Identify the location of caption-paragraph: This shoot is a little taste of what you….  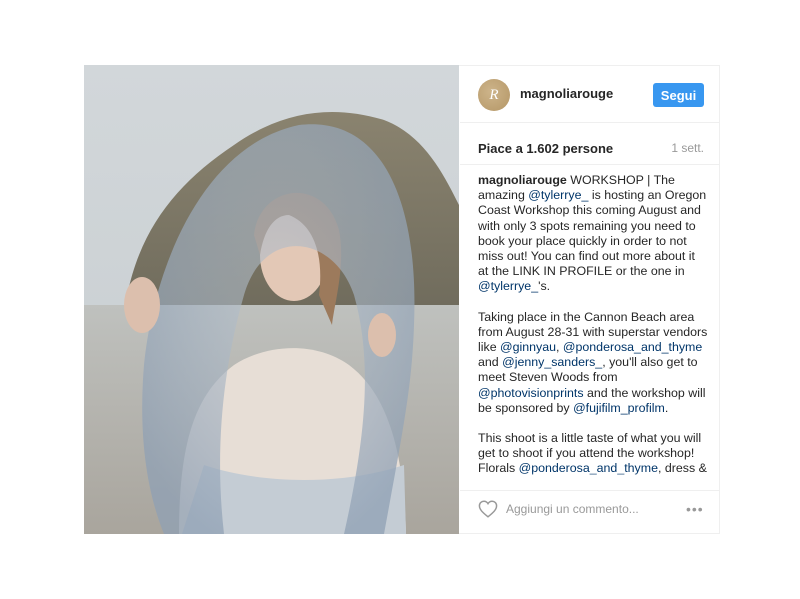
(593, 455).